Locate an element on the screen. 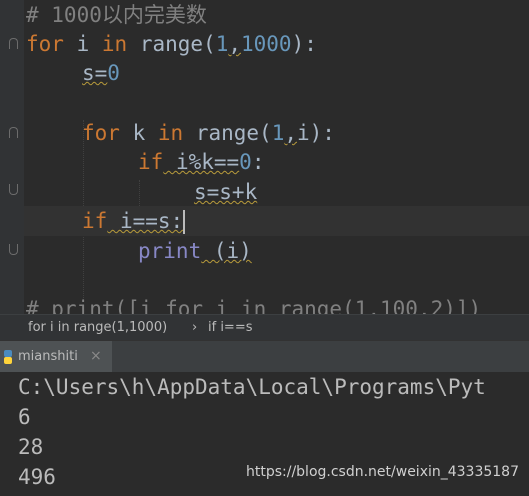 The width and height of the screenshot is (529, 496). run-tab-label: mianshiti is located at coordinates (48, 356).